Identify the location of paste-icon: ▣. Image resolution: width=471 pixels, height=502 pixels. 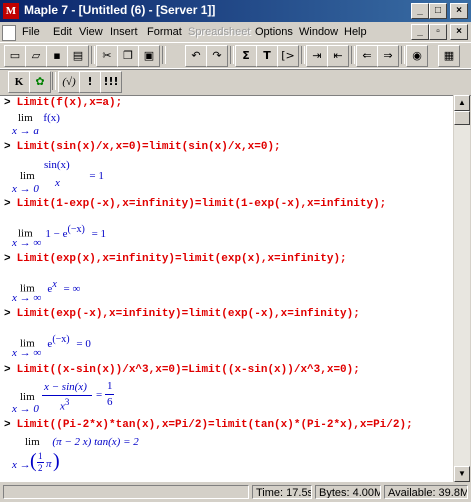
(149, 56).